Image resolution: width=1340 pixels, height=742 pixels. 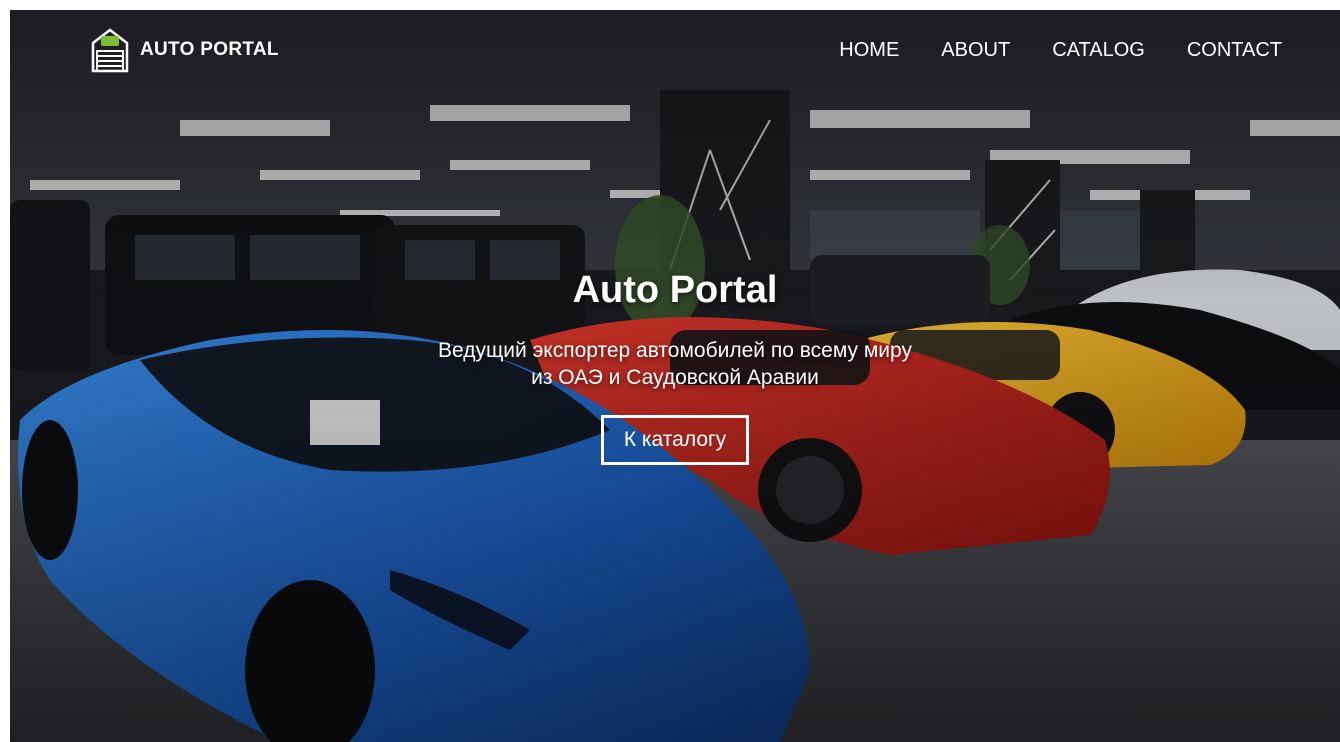 What do you see at coordinates (869, 50) in the screenshot?
I see `nav-link-home: HOME` at bounding box center [869, 50].